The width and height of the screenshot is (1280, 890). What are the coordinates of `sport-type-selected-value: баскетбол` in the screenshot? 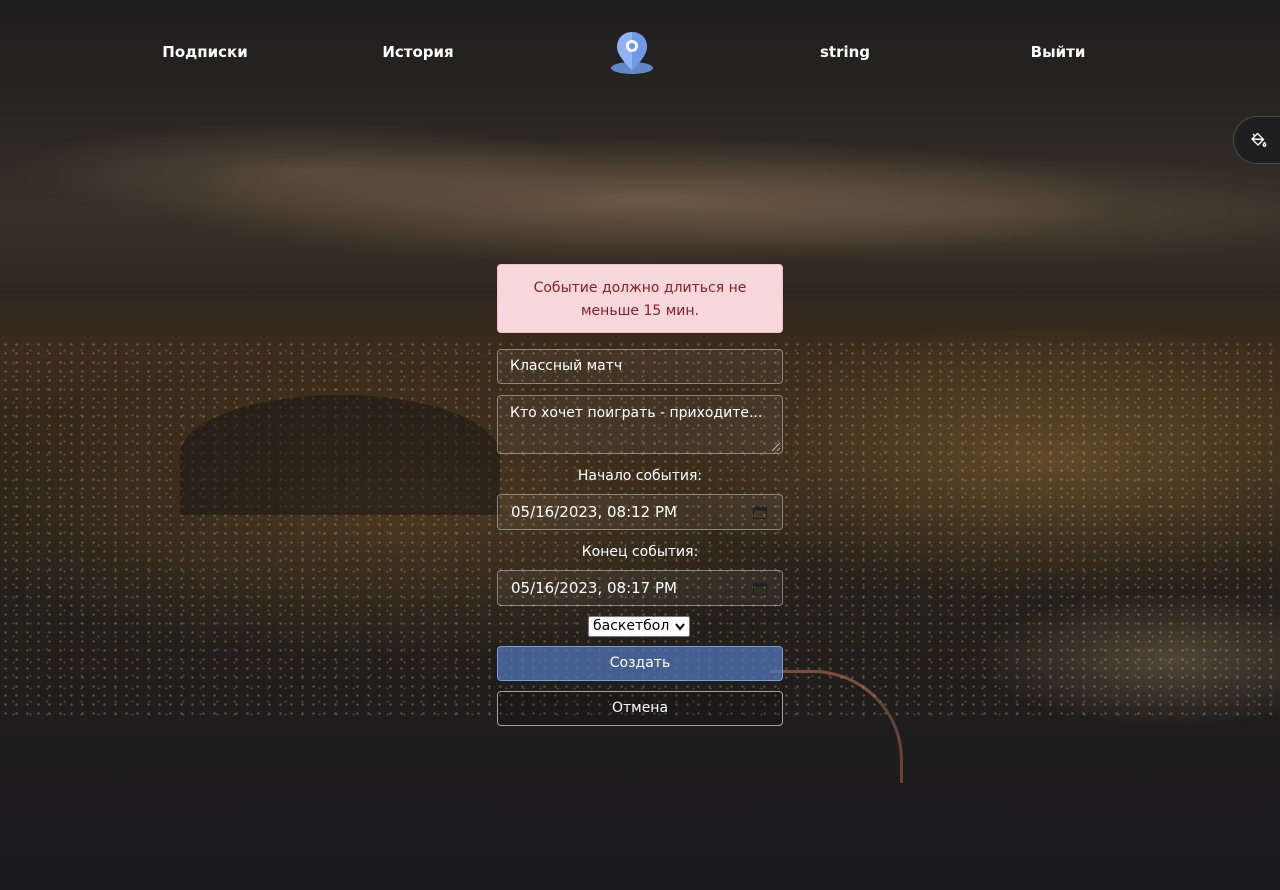 It's located at (631, 626).